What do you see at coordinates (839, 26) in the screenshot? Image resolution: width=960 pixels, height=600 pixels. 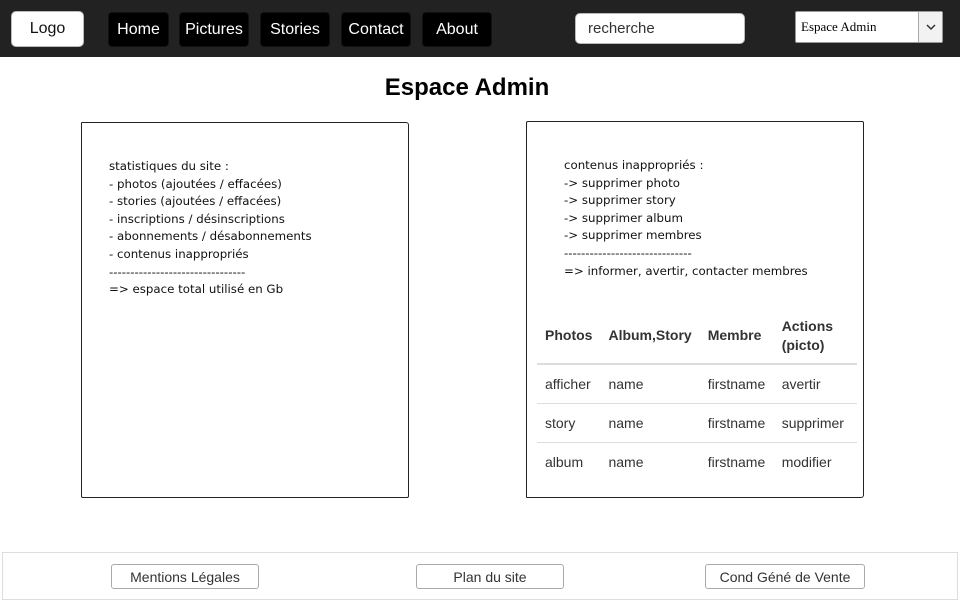 I see `space-select-value: Espace Admin` at bounding box center [839, 26].